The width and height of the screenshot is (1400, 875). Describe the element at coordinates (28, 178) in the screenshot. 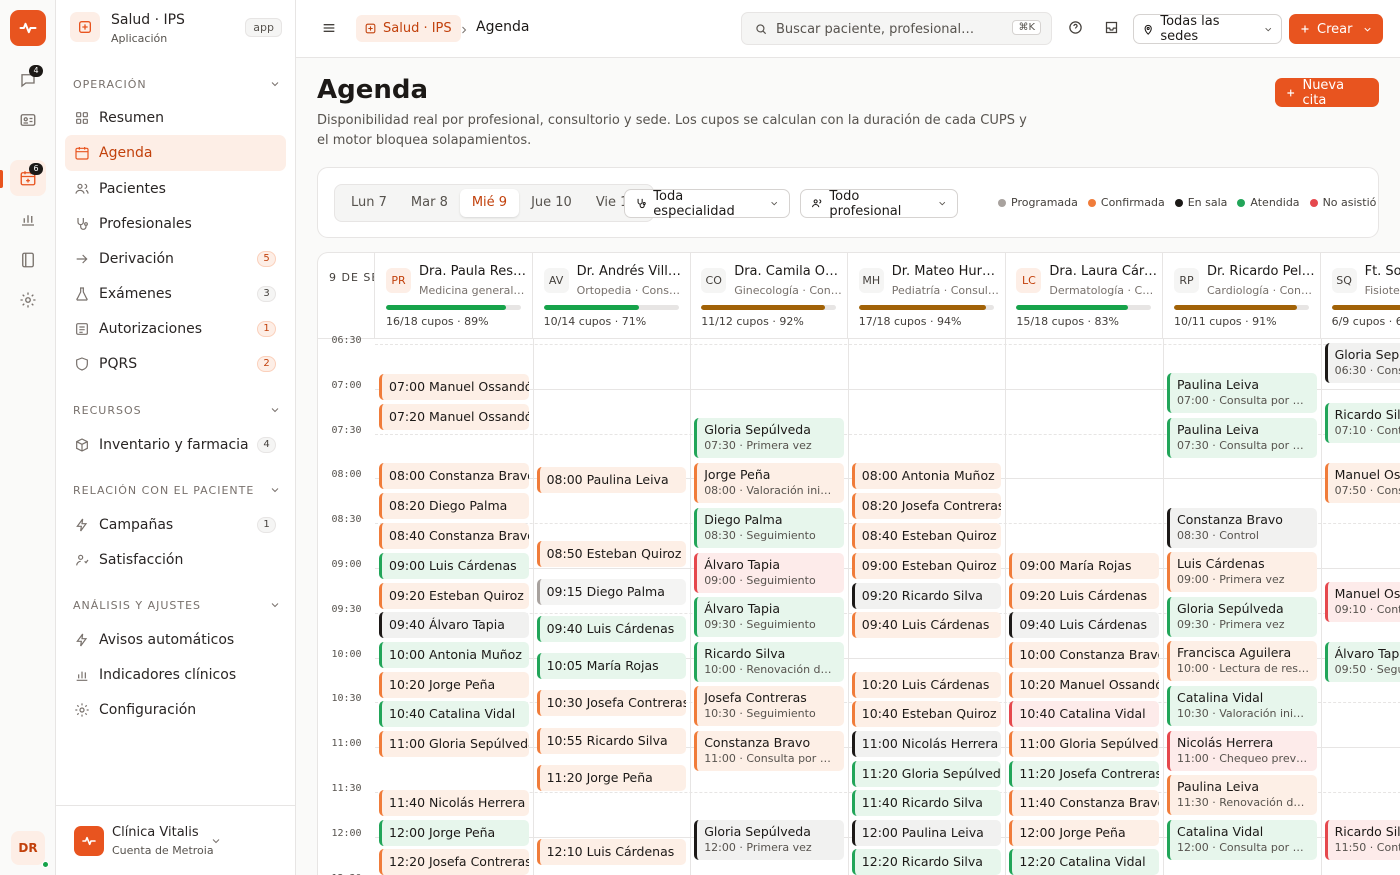

I see `rail-agenda-button: 6` at that location.